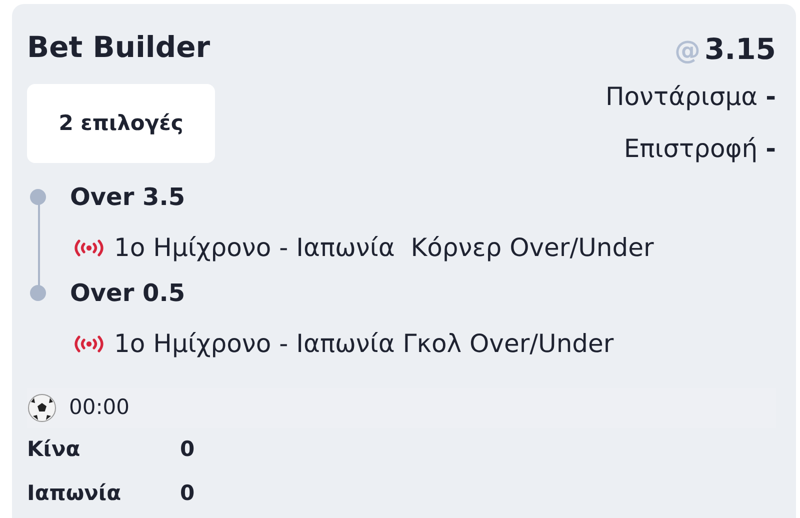  Describe the element at coordinates (771, 97) in the screenshot. I see `stake-value: -` at that location.